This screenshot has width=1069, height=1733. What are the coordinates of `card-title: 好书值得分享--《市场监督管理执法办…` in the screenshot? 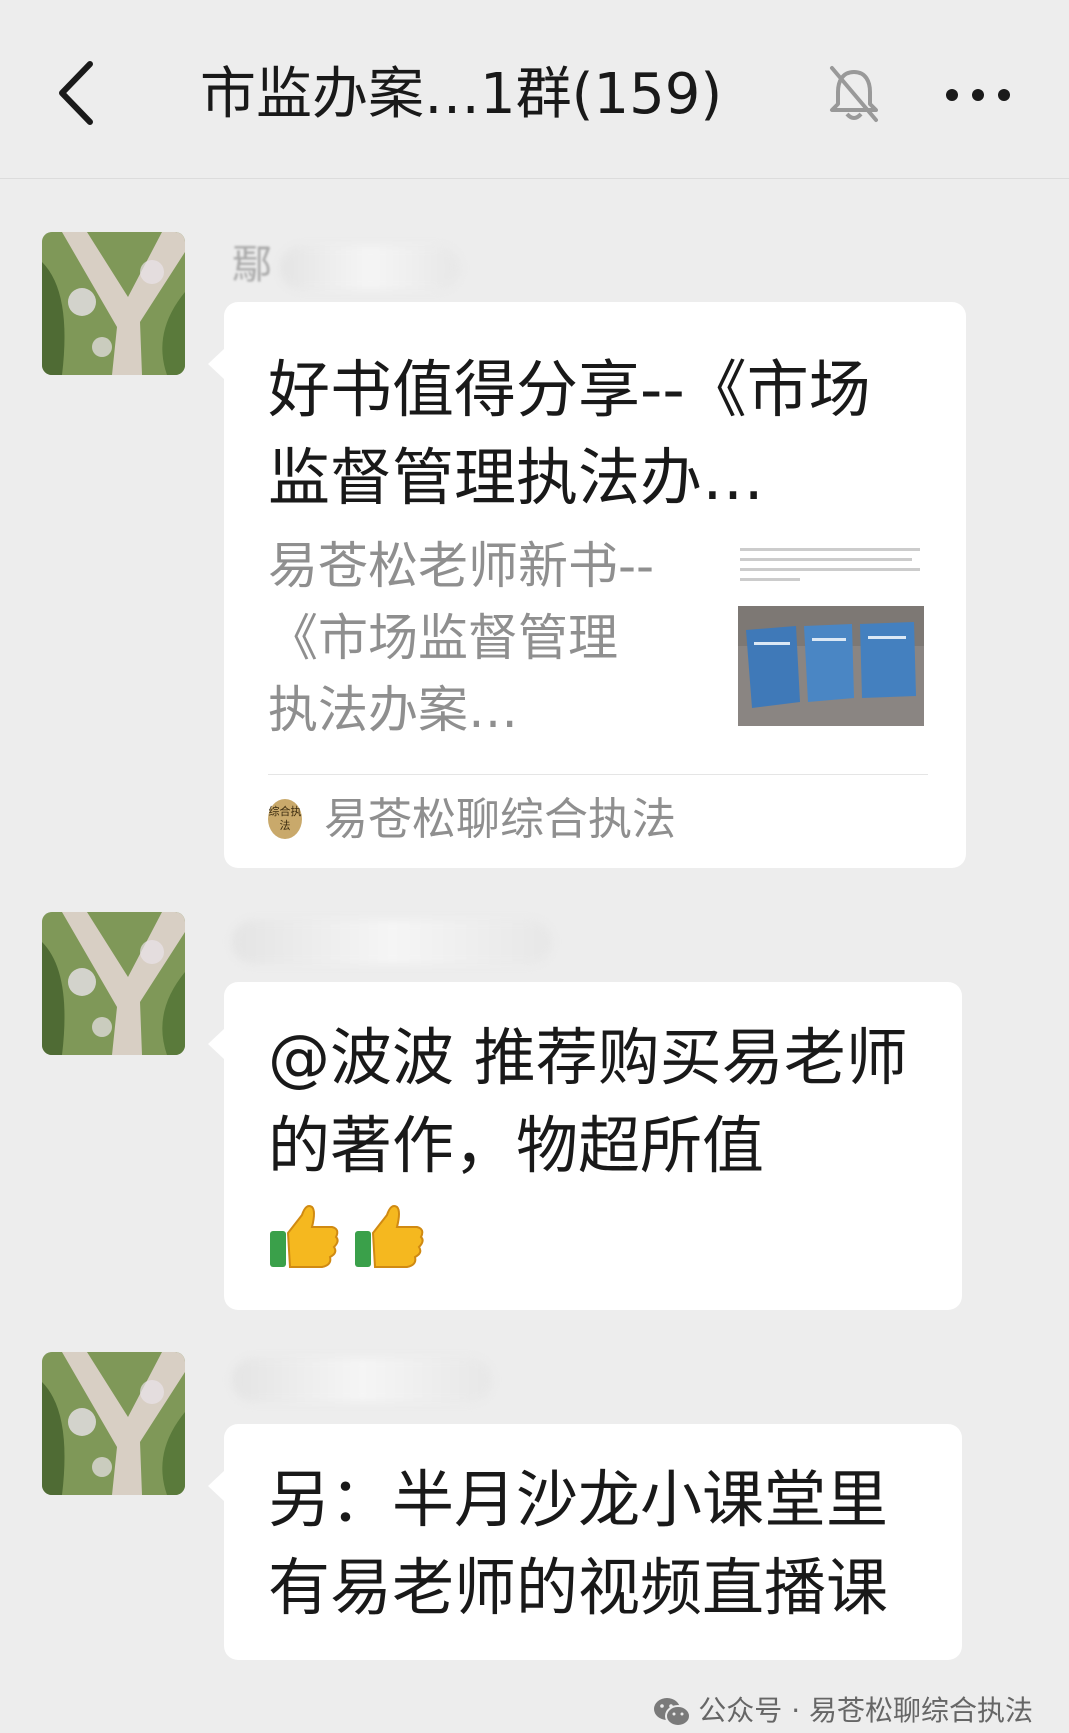 It's located at (569, 433).